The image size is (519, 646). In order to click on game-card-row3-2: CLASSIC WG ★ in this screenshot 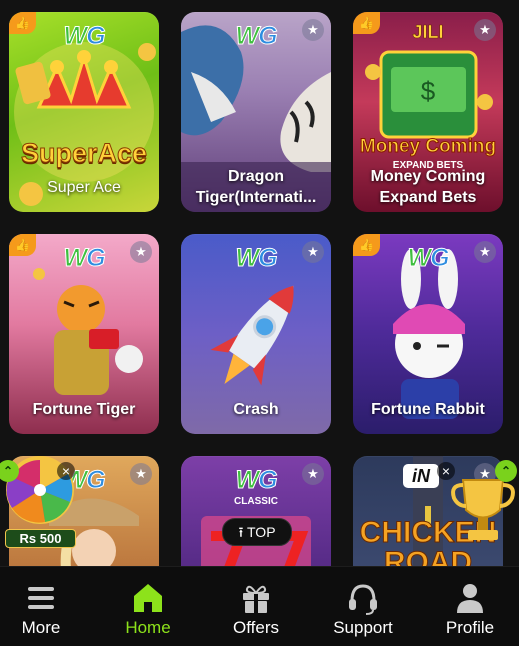, I will do `click(256, 511)`.